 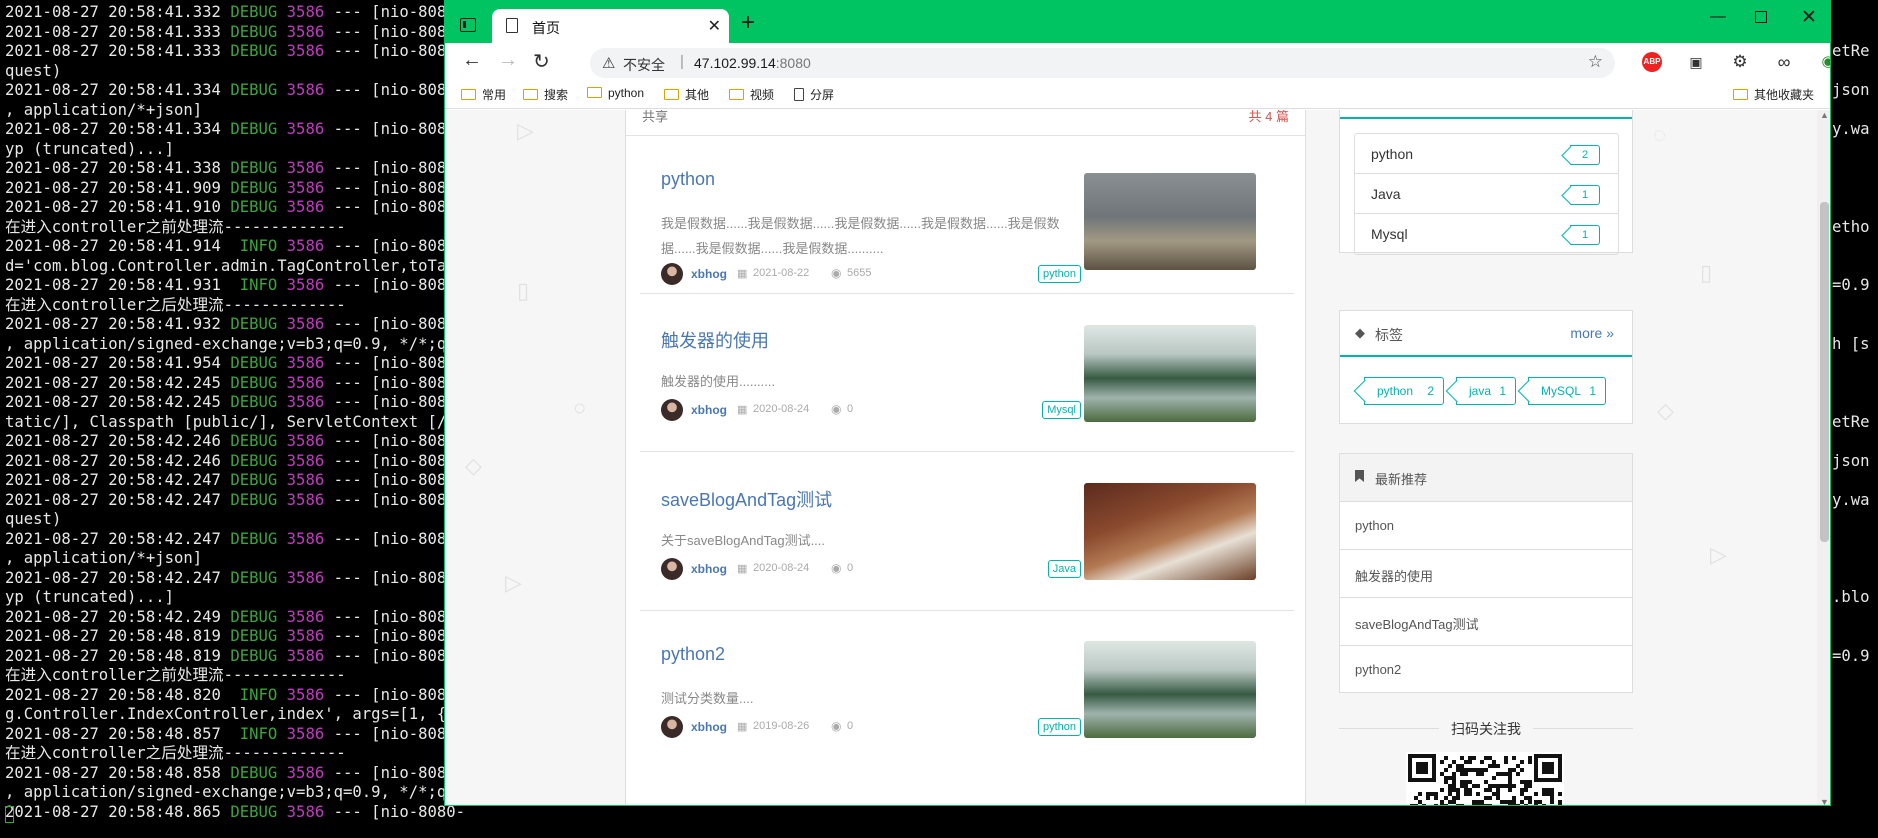 I want to click on post-title: python, so click(x=688, y=179).